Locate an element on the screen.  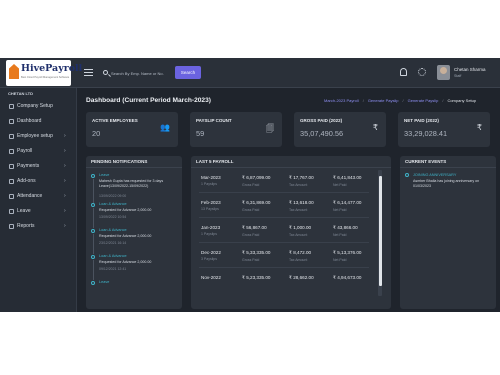
breadcrumb-link: March-2023 Payroll is located at coordinates (341, 100).